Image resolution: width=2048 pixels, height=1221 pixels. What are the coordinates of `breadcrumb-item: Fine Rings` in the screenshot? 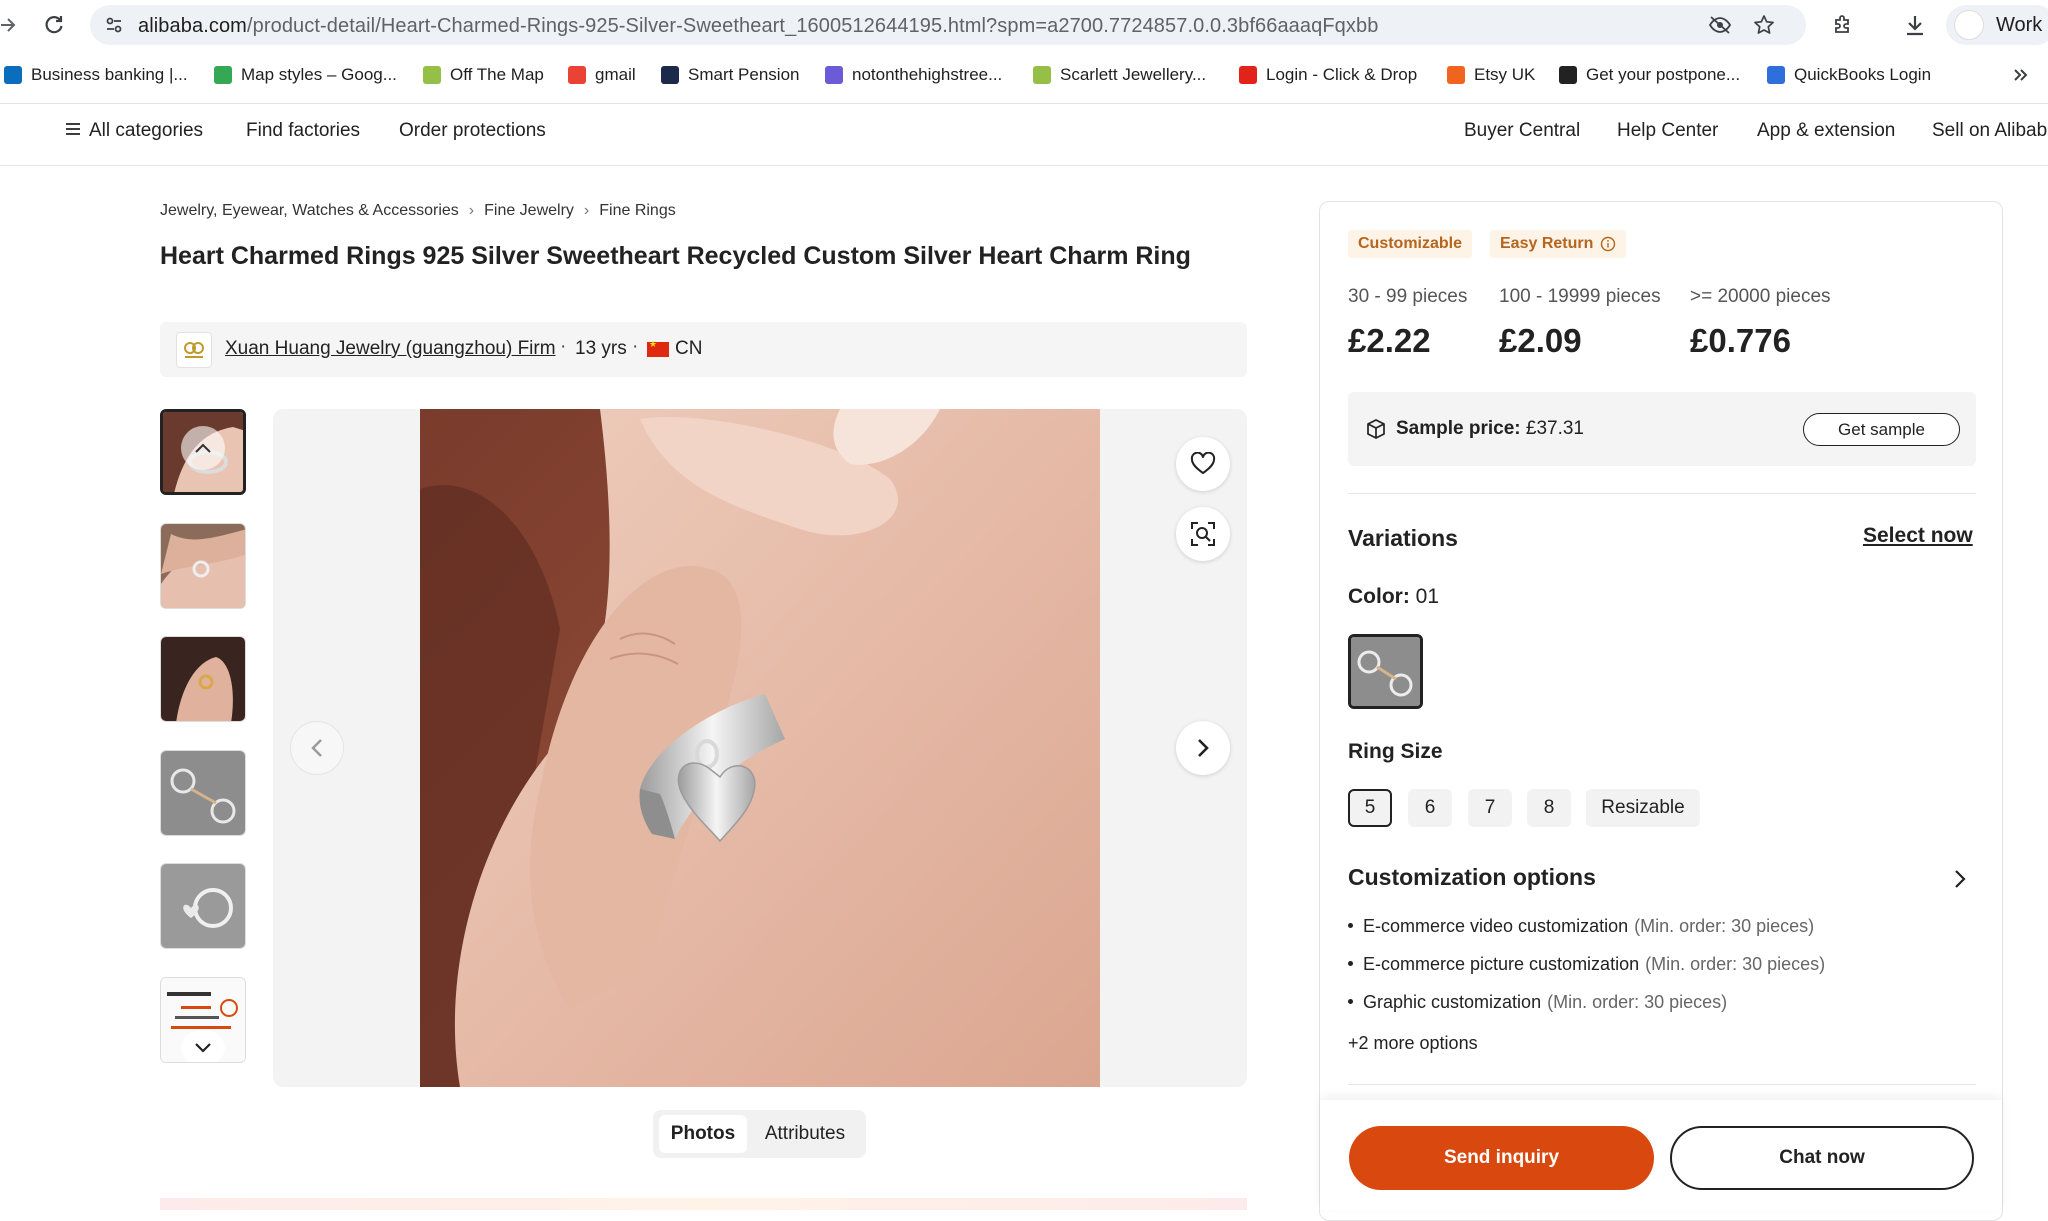 It's located at (637, 210).